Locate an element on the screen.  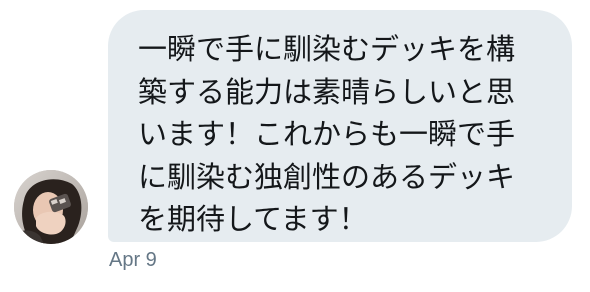
avatar-photo-icon is located at coordinates (51, 207).